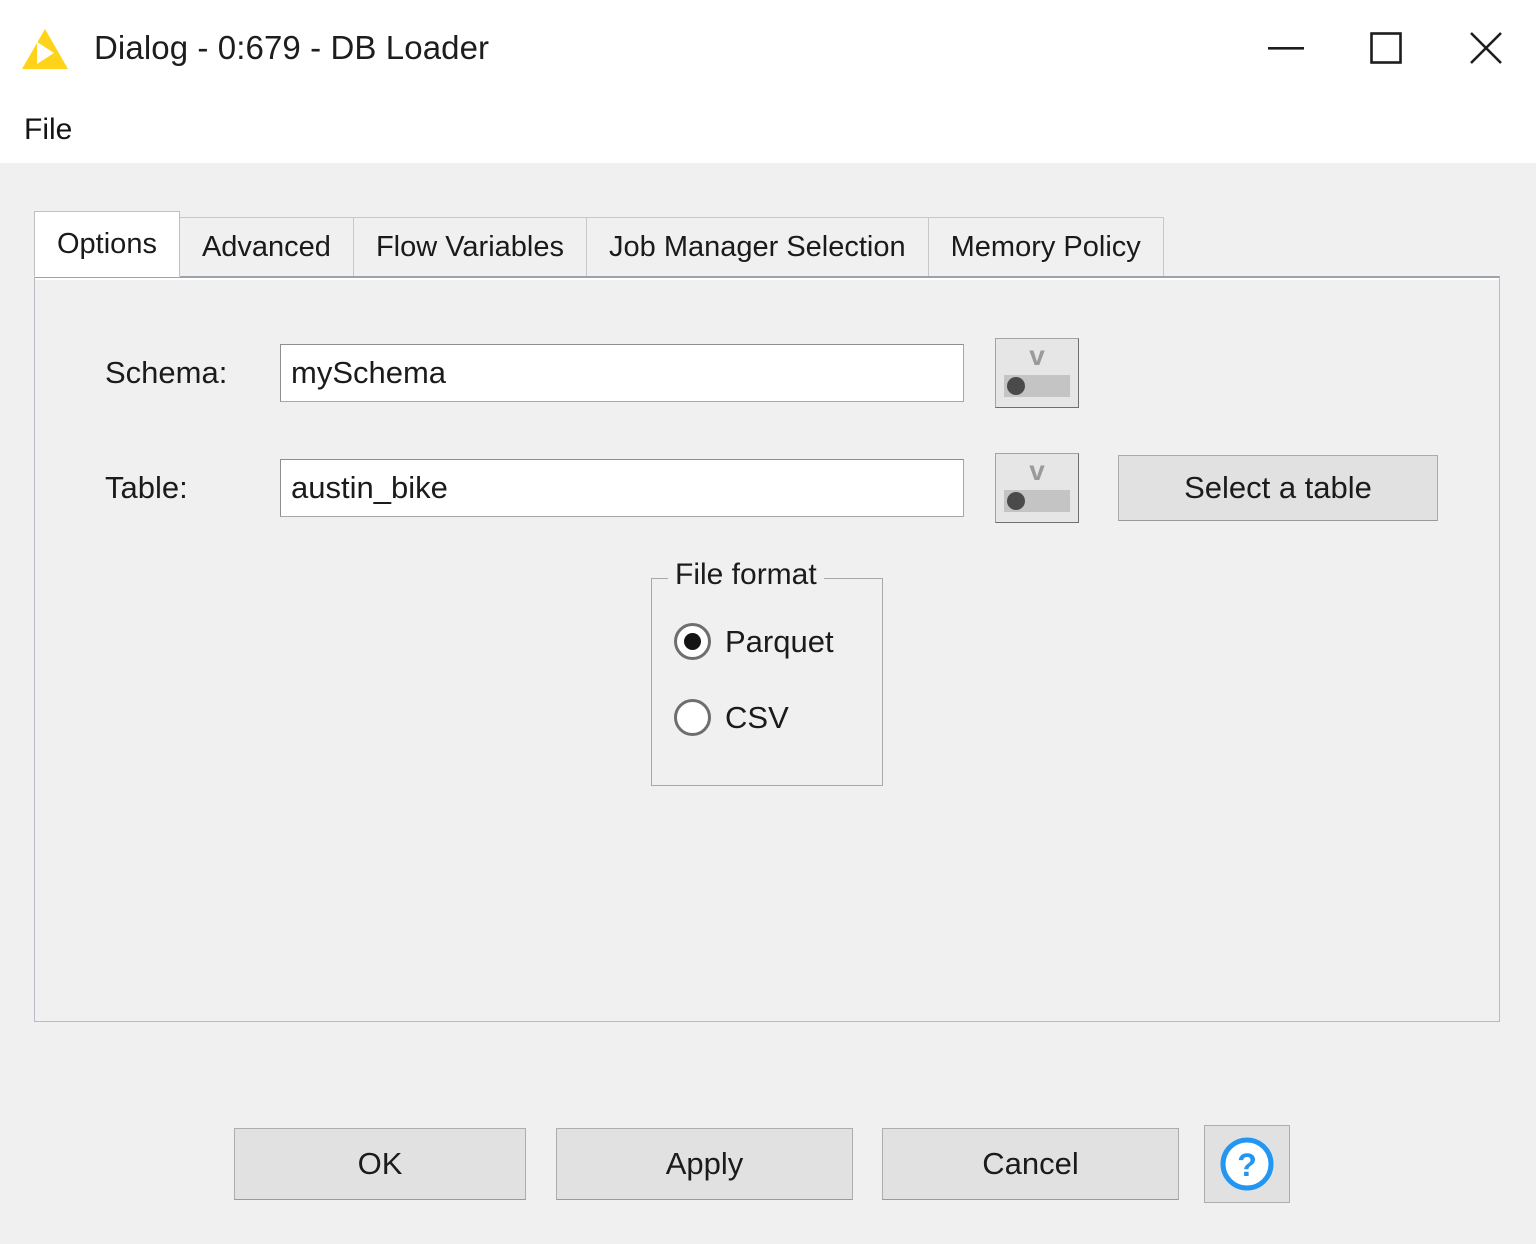 Image resolution: width=1536 pixels, height=1244 pixels. Describe the element at coordinates (692, 641) in the screenshot. I see `radio-selected-icon` at that location.